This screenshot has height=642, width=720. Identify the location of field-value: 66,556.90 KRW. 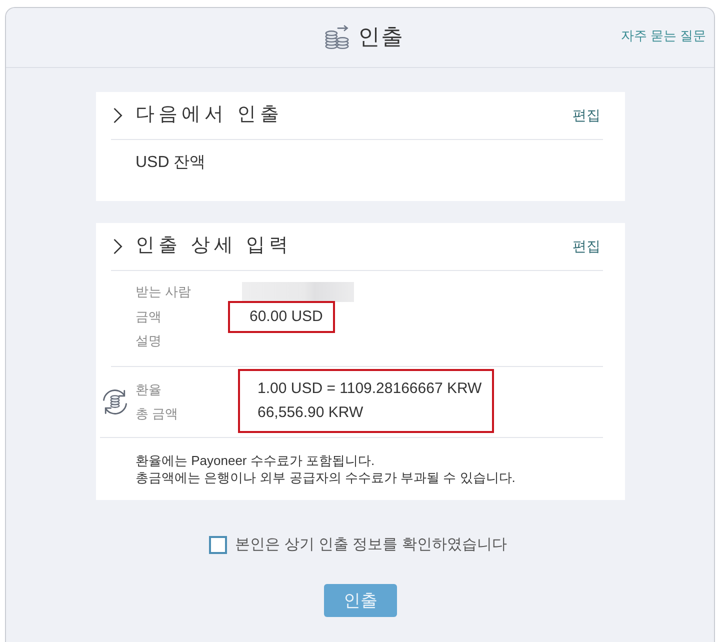
(311, 413).